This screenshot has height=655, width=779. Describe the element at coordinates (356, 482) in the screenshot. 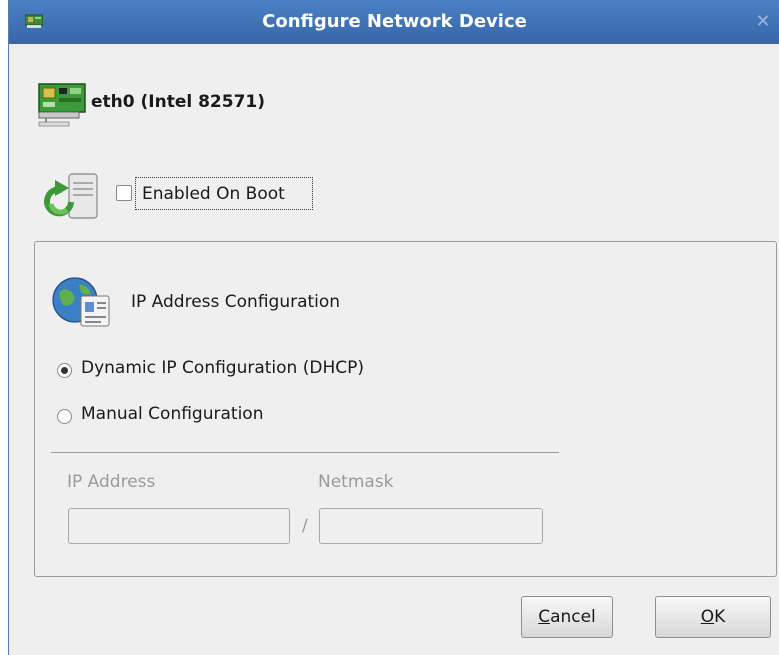

I see `netmask-label: Netmask` at that location.